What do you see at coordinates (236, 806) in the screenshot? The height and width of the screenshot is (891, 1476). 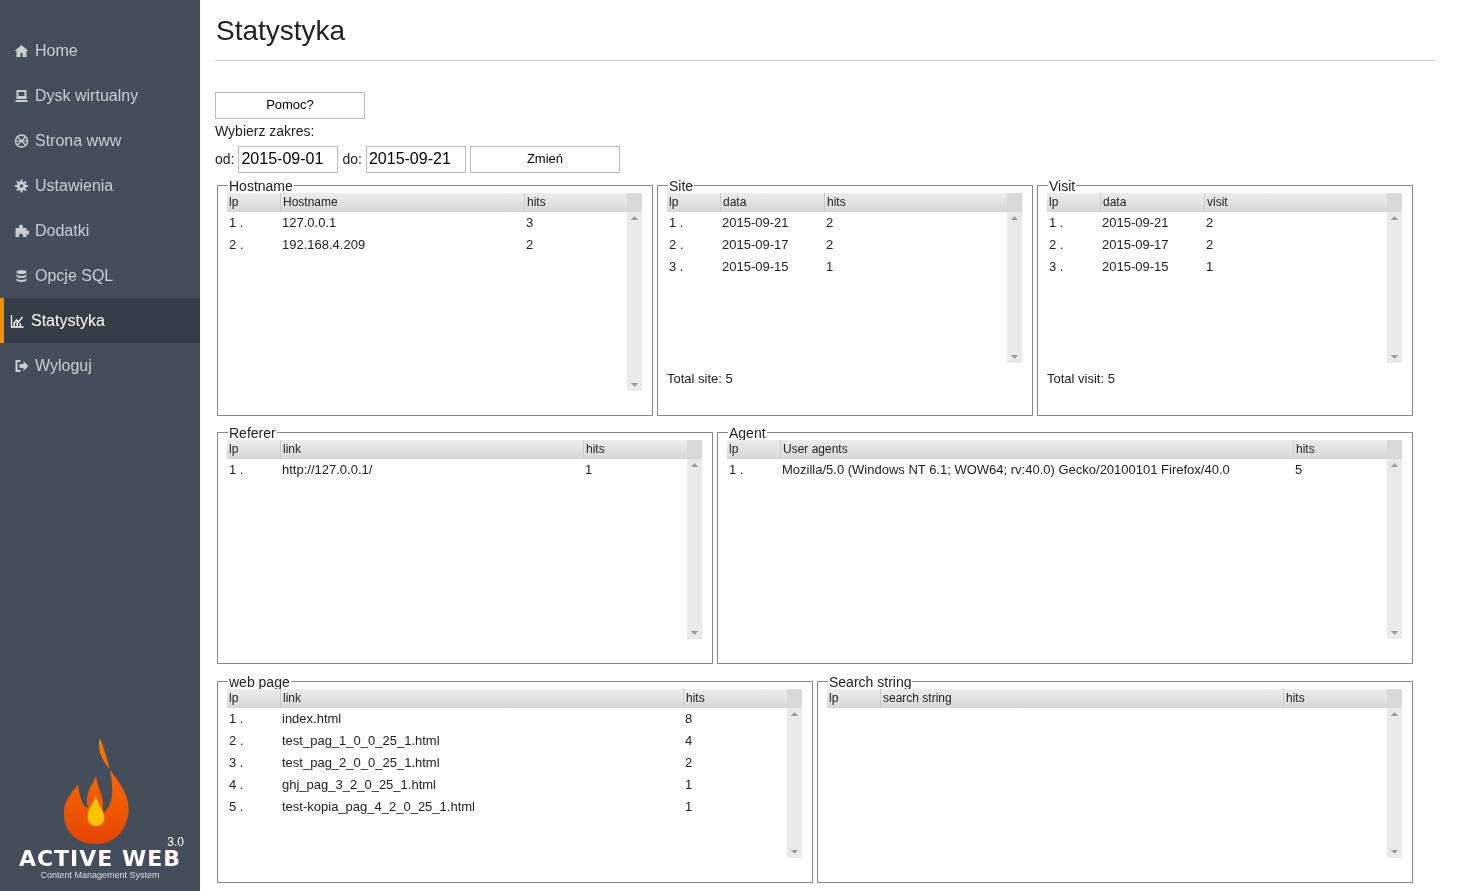 I see `table-cell-text: 5 .` at bounding box center [236, 806].